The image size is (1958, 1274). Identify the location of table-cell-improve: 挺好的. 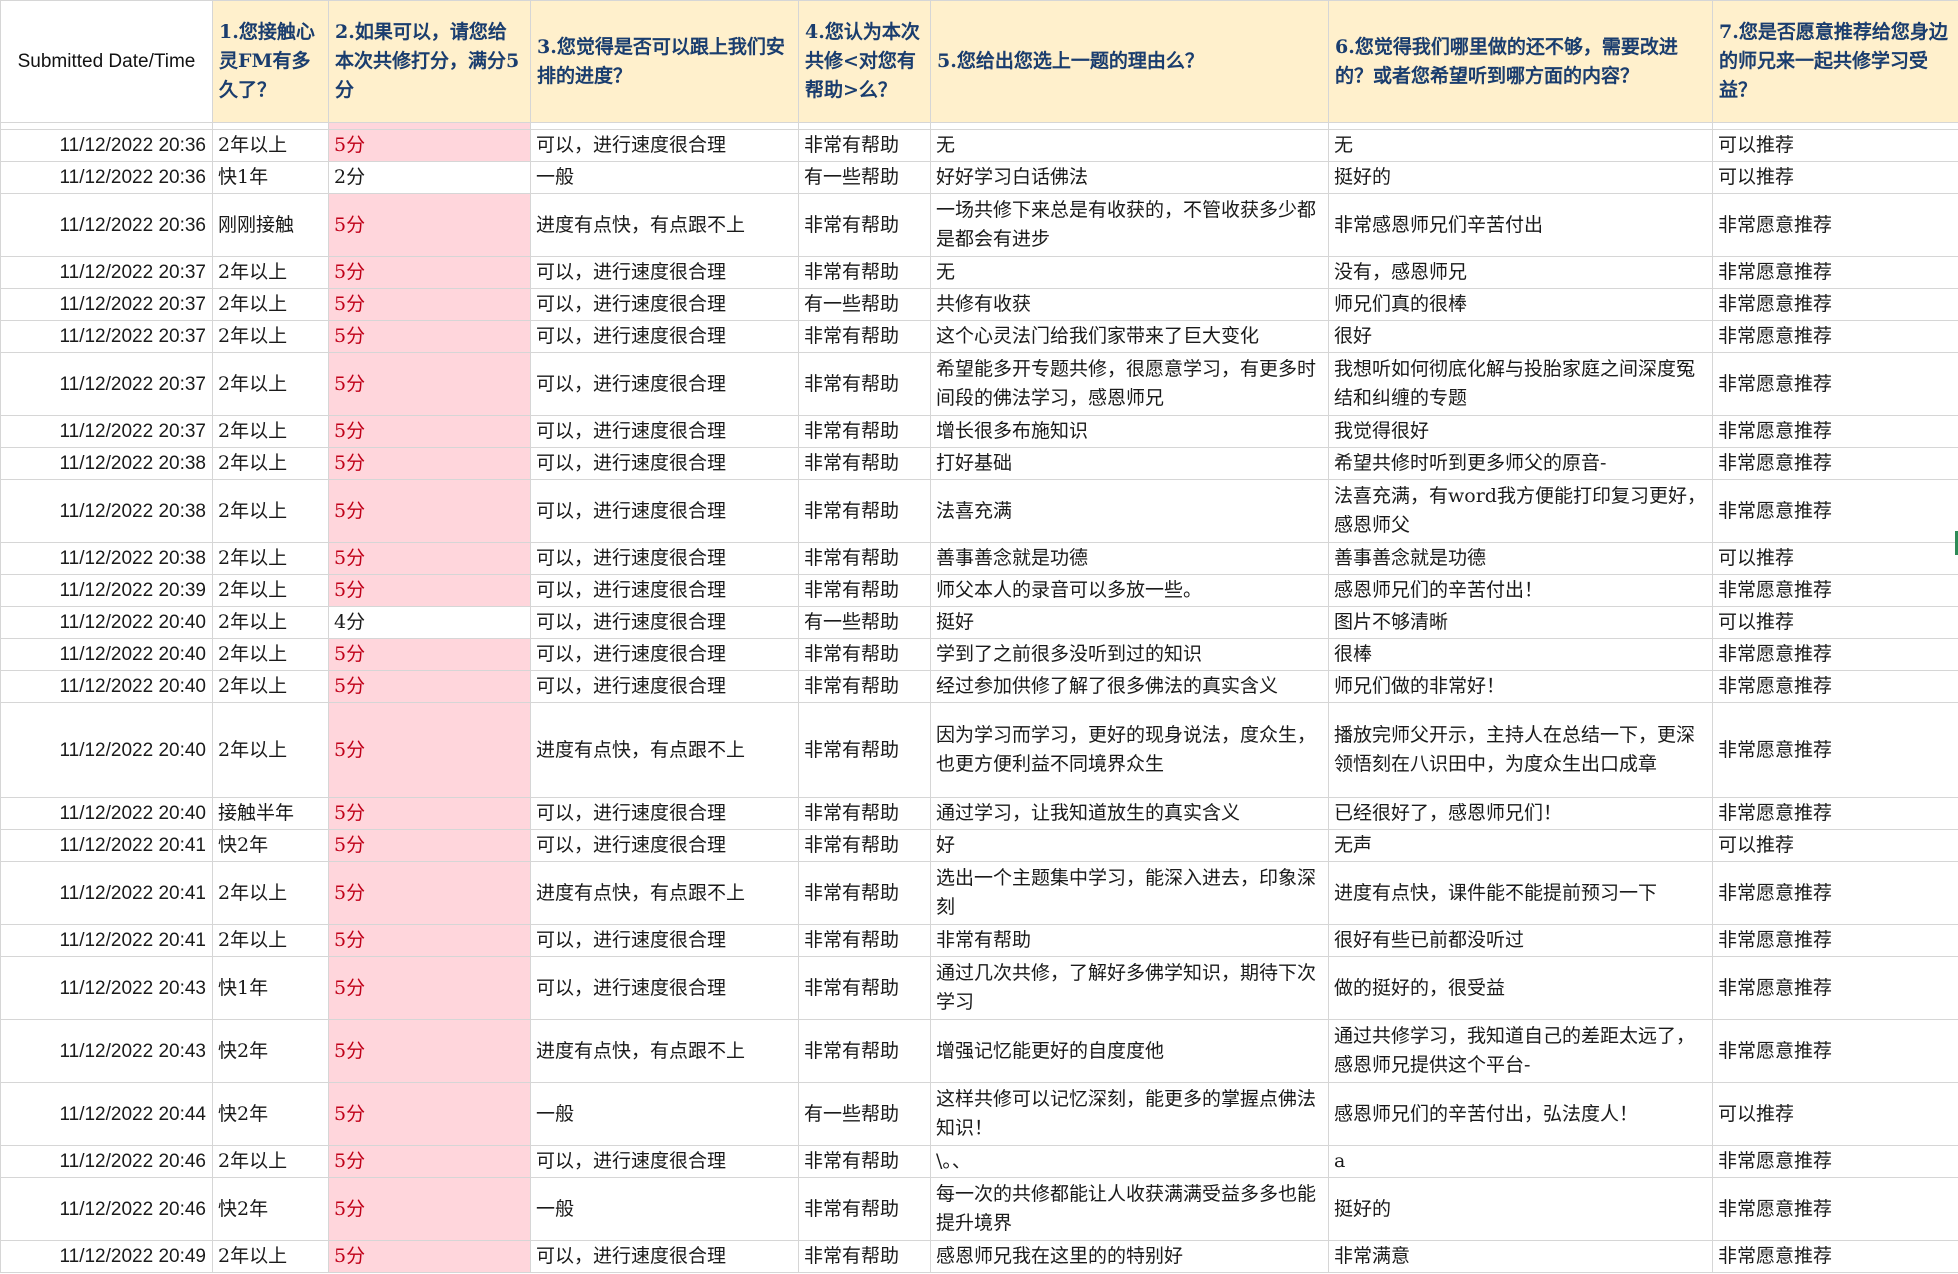
(1520, 177).